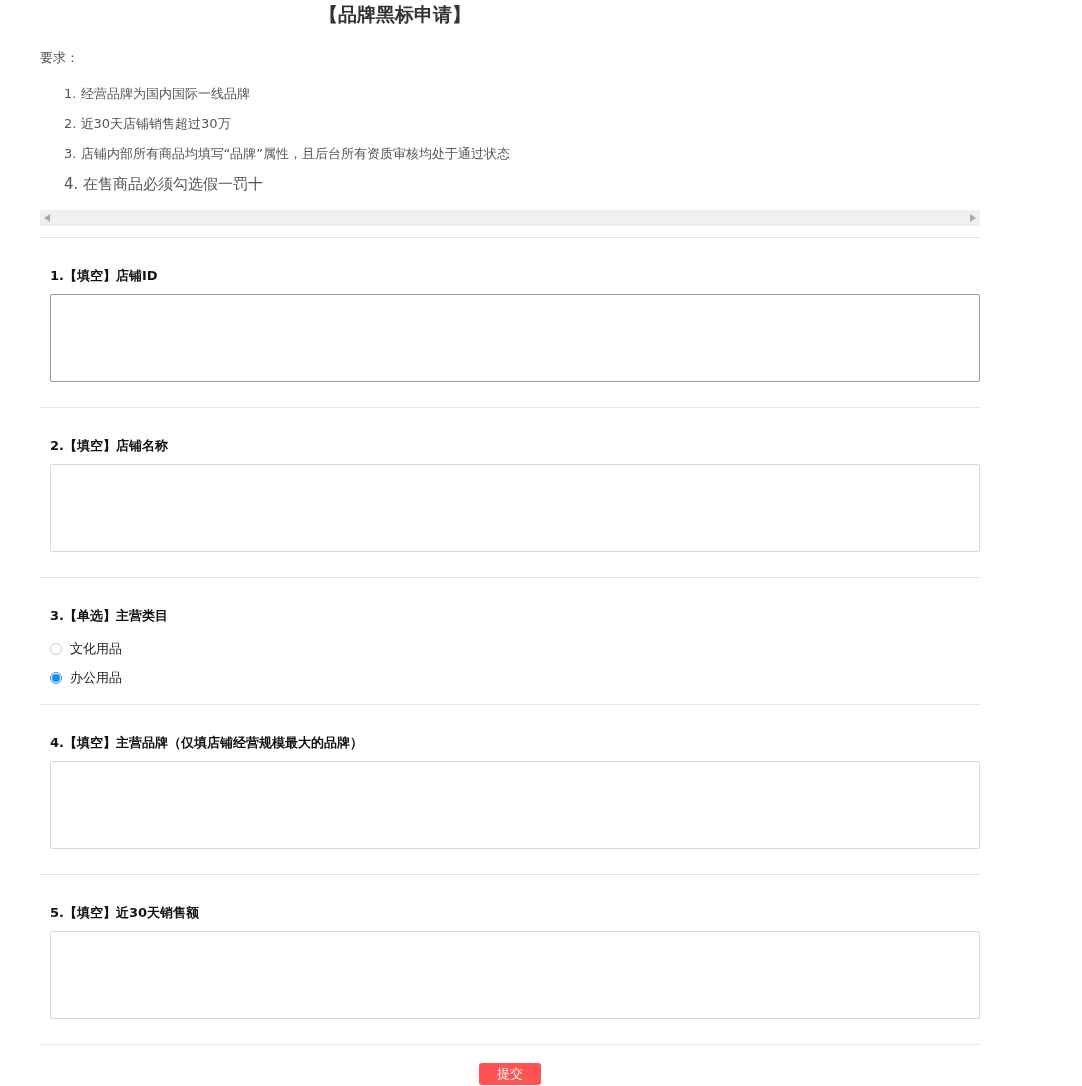 Image resolution: width=1082 pixels, height=1086 pixels. What do you see at coordinates (60, 58) in the screenshot?
I see `requirements-heading: 要求：` at bounding box center [60, 58].